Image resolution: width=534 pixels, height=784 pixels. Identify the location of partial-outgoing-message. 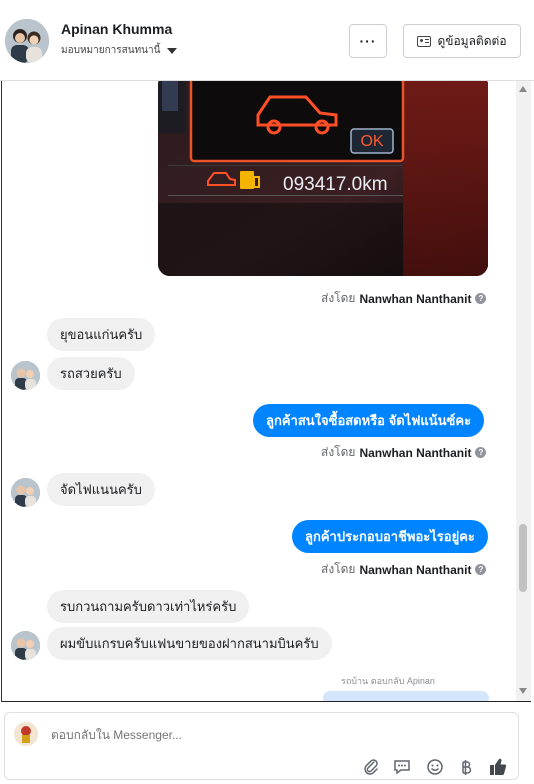
(406, 696).